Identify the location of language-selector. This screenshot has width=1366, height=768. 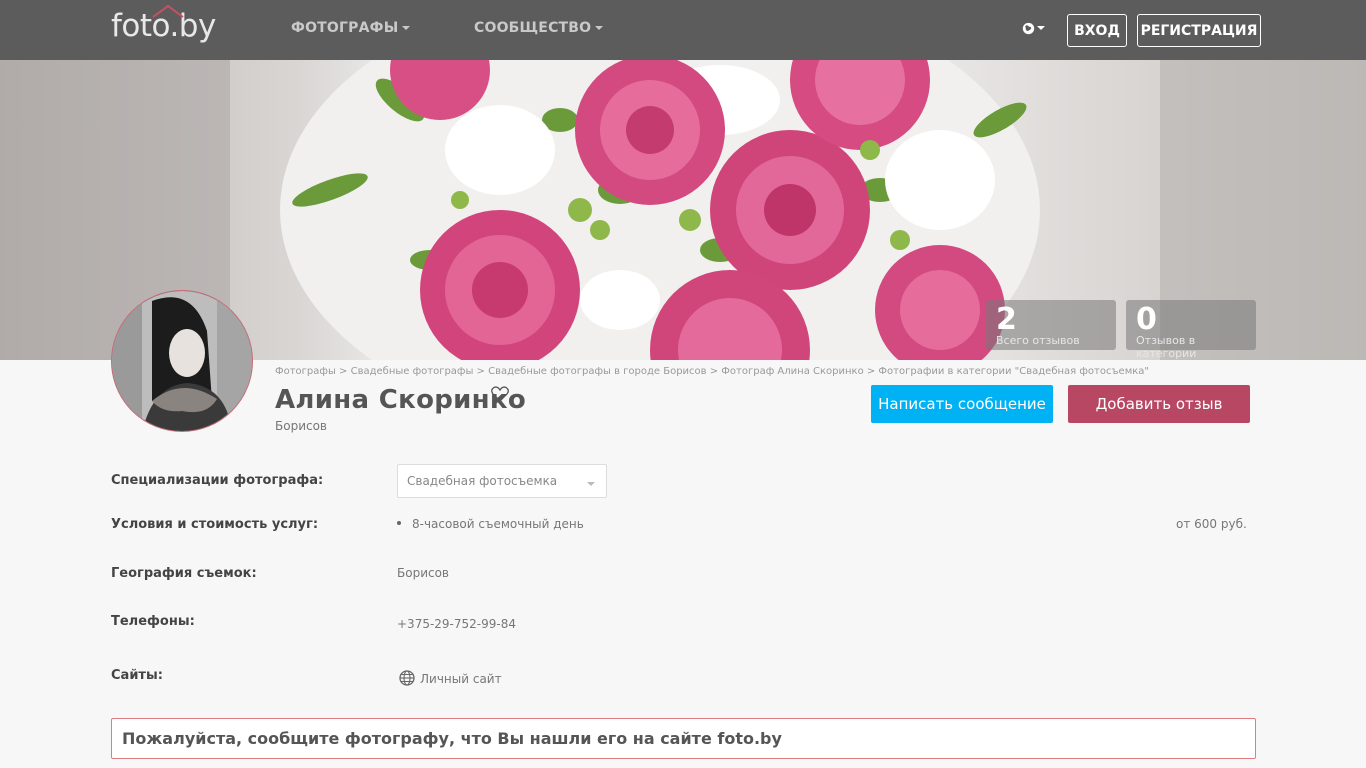
(1035, 29).